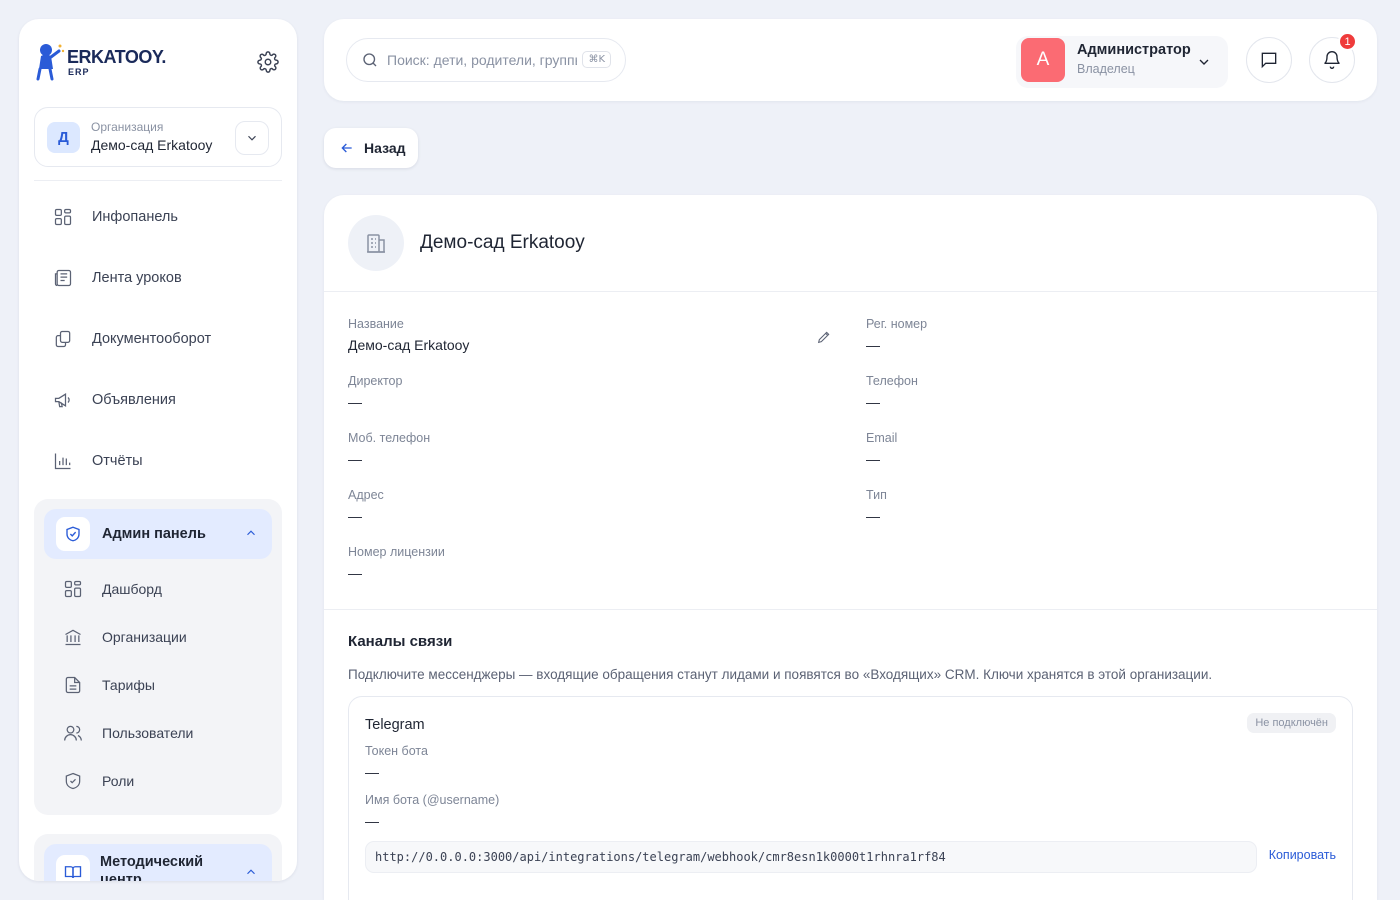 This screenshot has width=1400, height=900. I want to click on user-role: Владелец, so click(1106, 69).